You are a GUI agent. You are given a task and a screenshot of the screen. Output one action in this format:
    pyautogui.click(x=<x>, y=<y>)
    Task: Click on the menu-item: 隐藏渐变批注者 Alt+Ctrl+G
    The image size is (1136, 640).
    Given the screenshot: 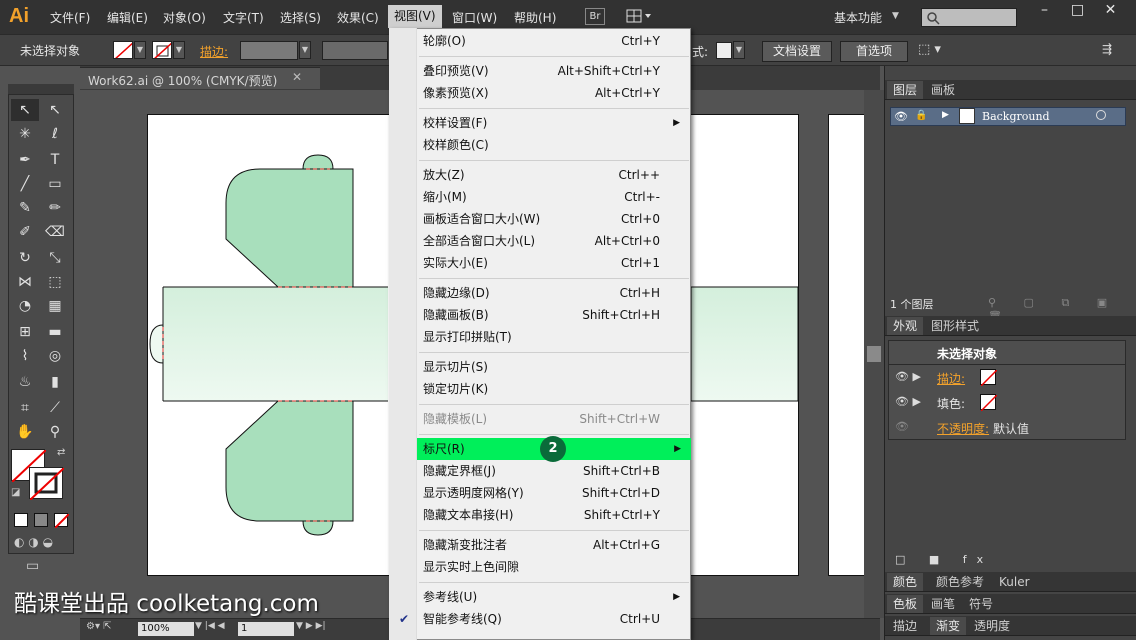 What is the action you would take?
    pyautogui.click(x=540, y=545)
    